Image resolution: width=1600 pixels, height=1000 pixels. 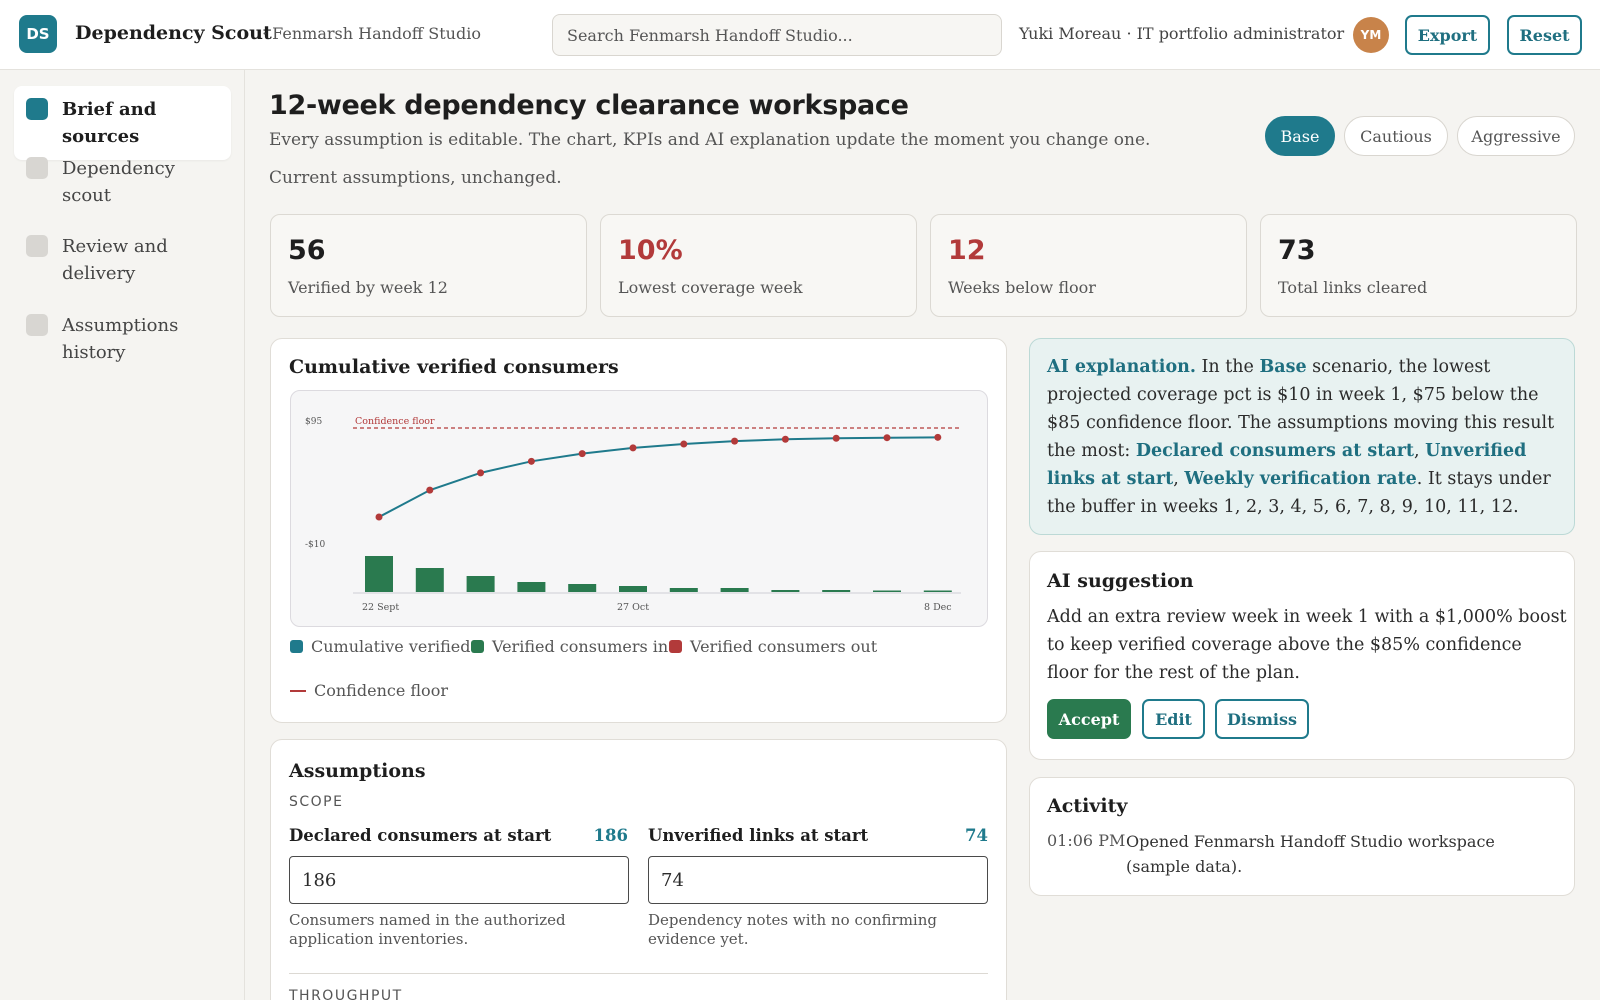 I want to click on ai-suggestion-title: AI suggestion, so click(x=1120, y=581).